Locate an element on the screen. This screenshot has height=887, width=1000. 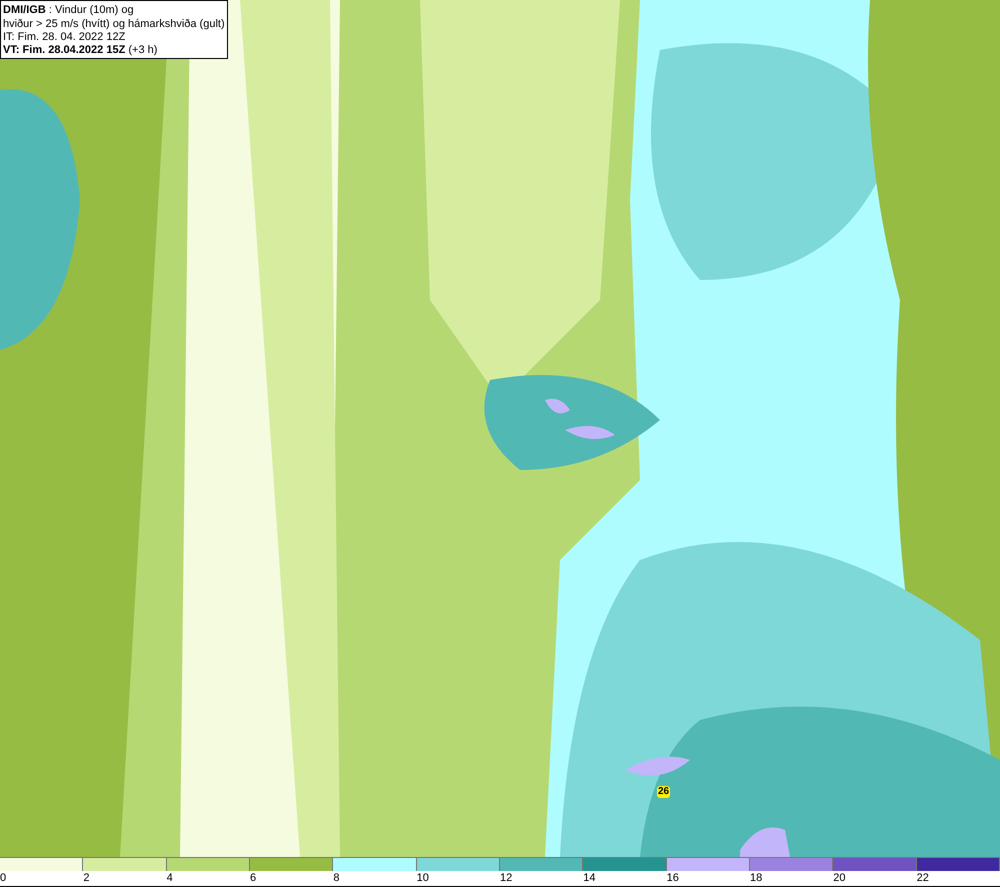
title-text: hviður > 25 m/s (hvítt) og hámarkshviða (gult) is located at coordinates (114, 24).